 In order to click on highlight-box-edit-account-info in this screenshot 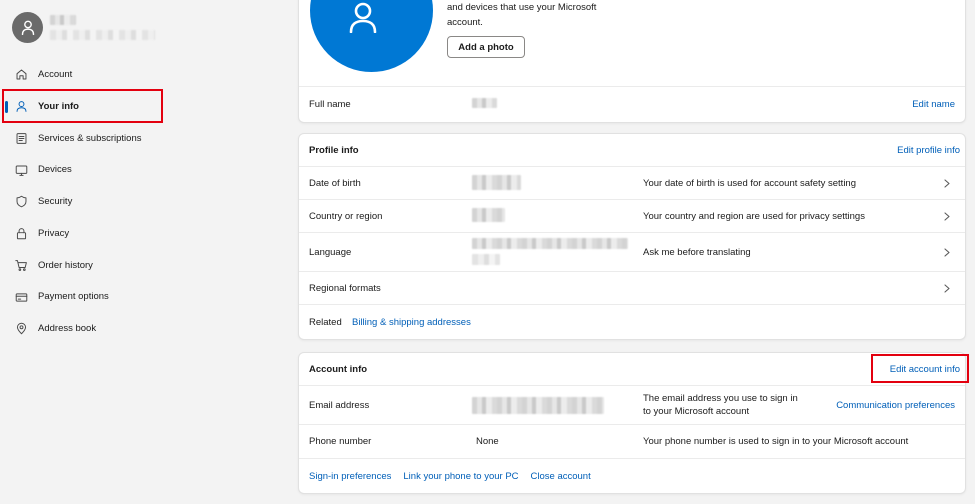, I will do `click(920, 368)`.